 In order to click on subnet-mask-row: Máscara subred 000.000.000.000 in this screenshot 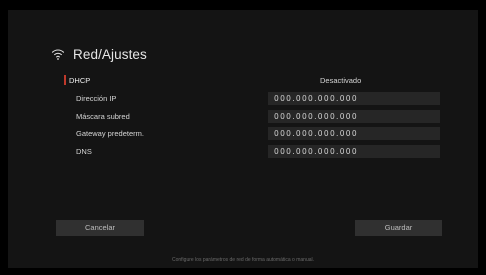, I will do `click(253, 116)`.